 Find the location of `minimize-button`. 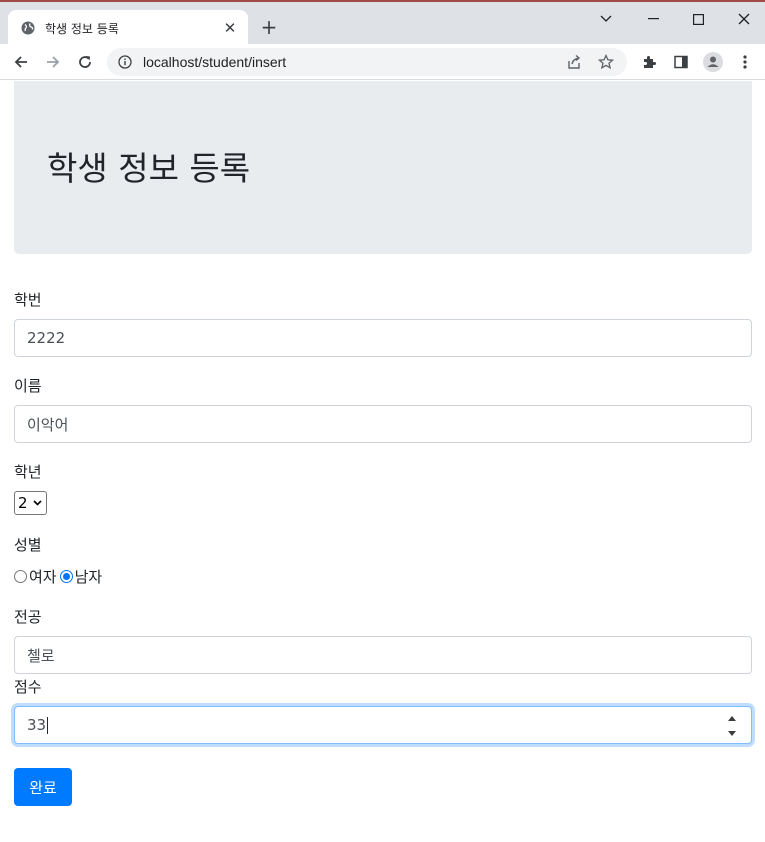

minimize-button is located at coordinates (653, 19).